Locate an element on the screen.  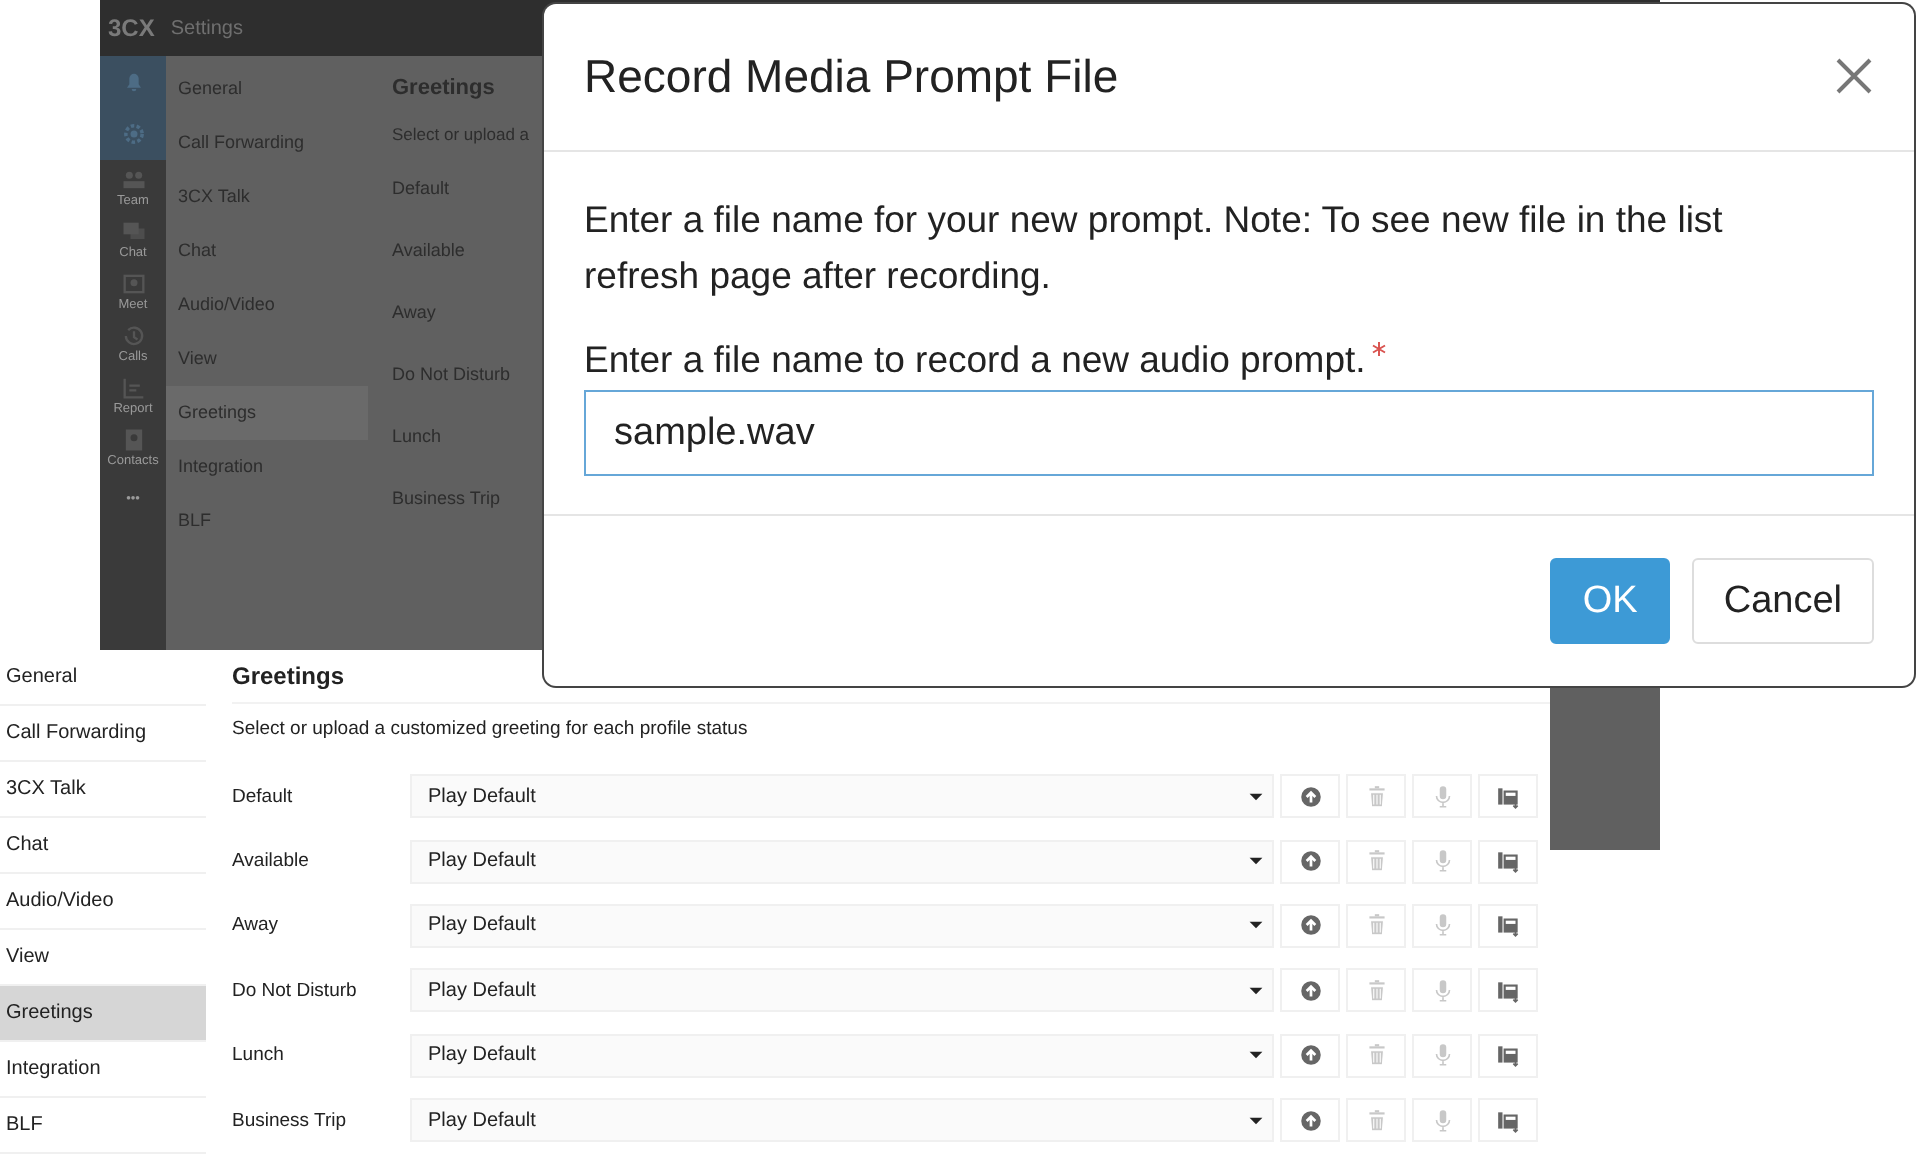
video-icon is located at coordinates (133, 283).